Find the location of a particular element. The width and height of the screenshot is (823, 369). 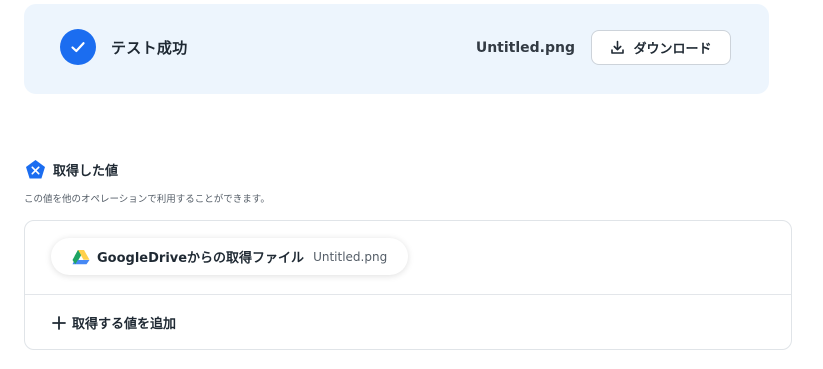

test-status-text: テスト成功 is located at coordinates (149, 48).